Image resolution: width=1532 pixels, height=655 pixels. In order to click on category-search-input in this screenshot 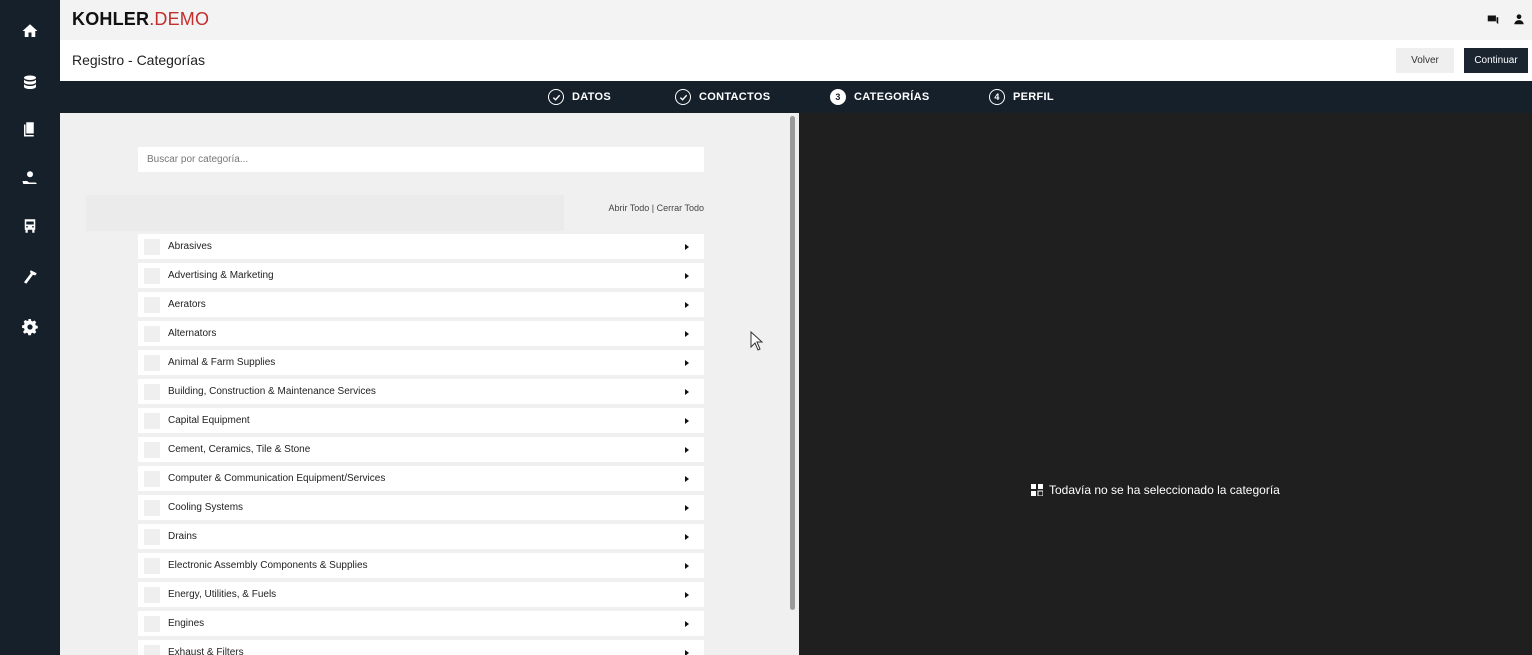, I will do `click(421, 159)`.